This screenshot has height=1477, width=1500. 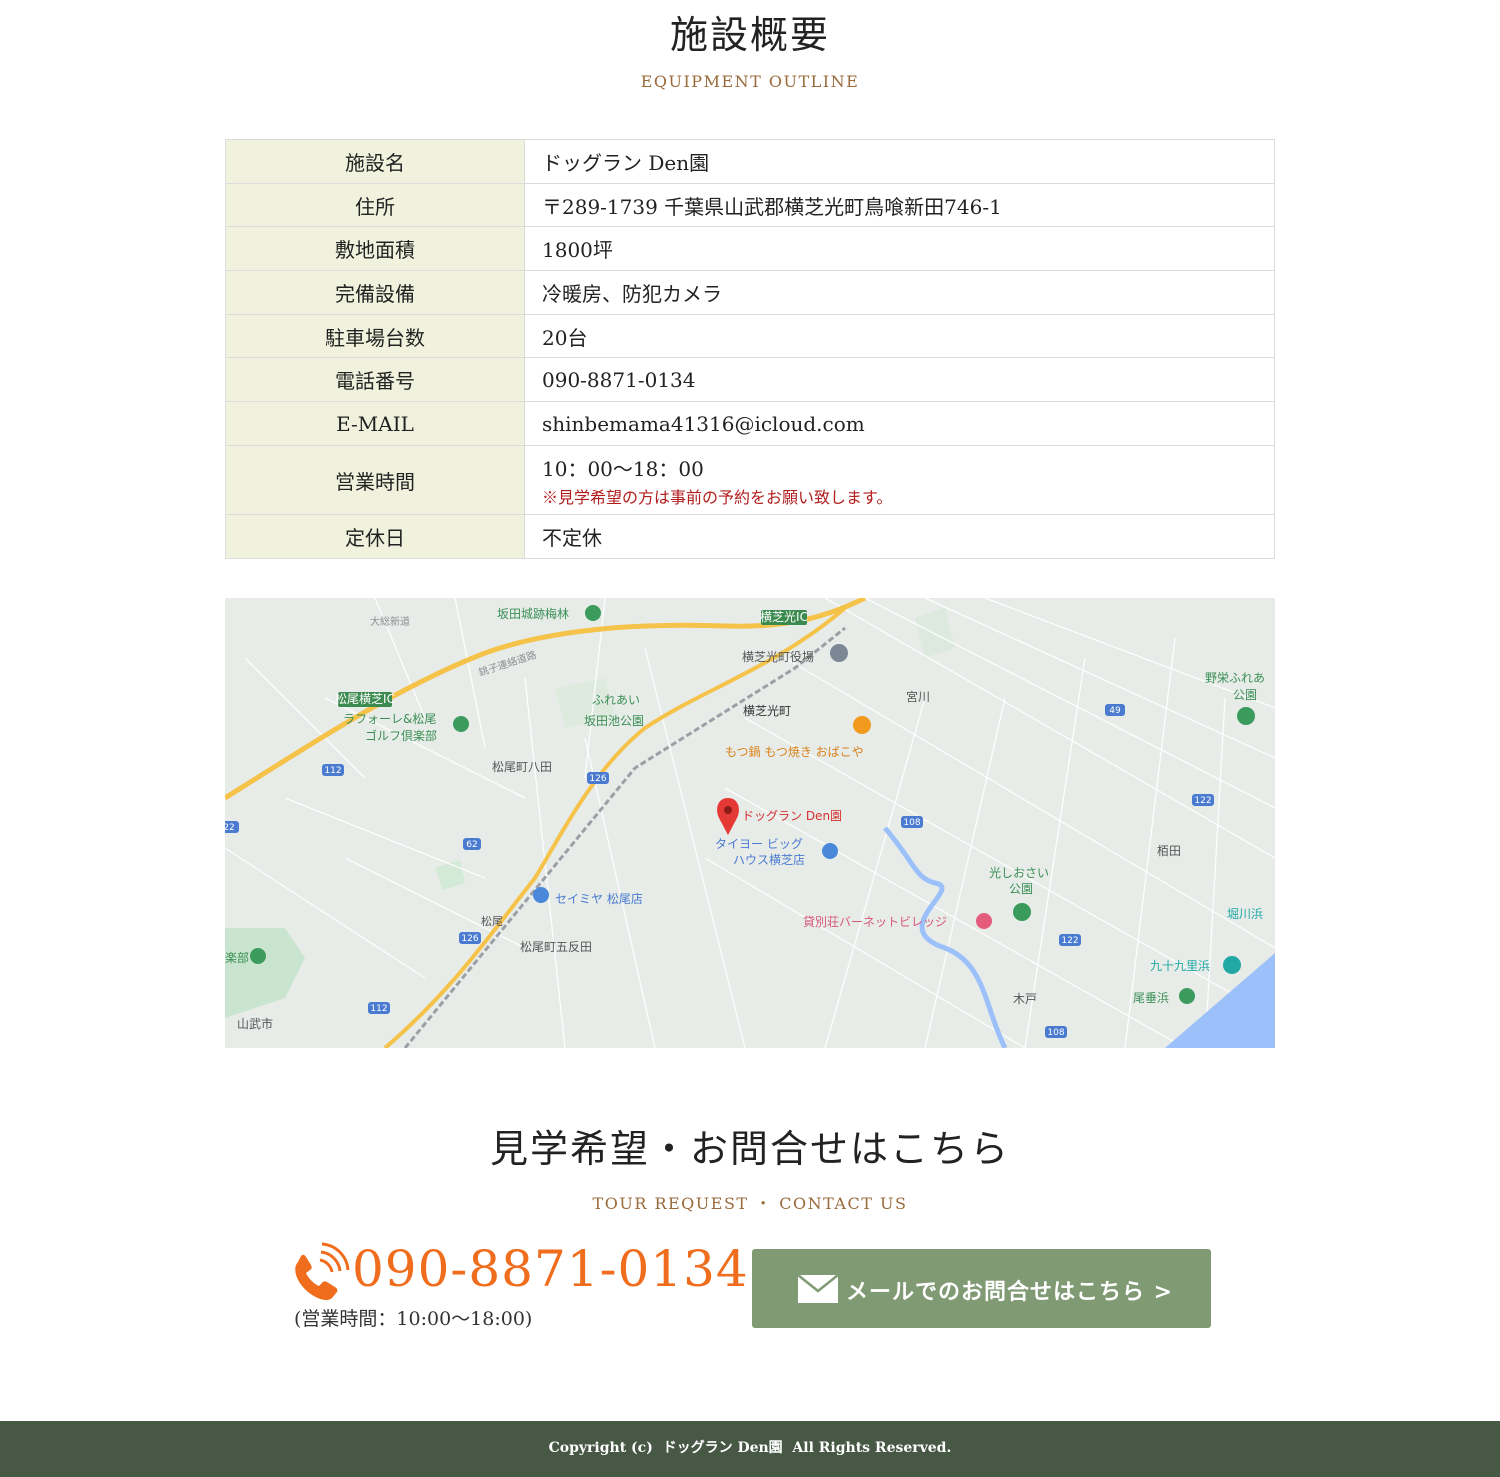 I want to click on row-label: E-MAIL, so click(x=375, y=423).